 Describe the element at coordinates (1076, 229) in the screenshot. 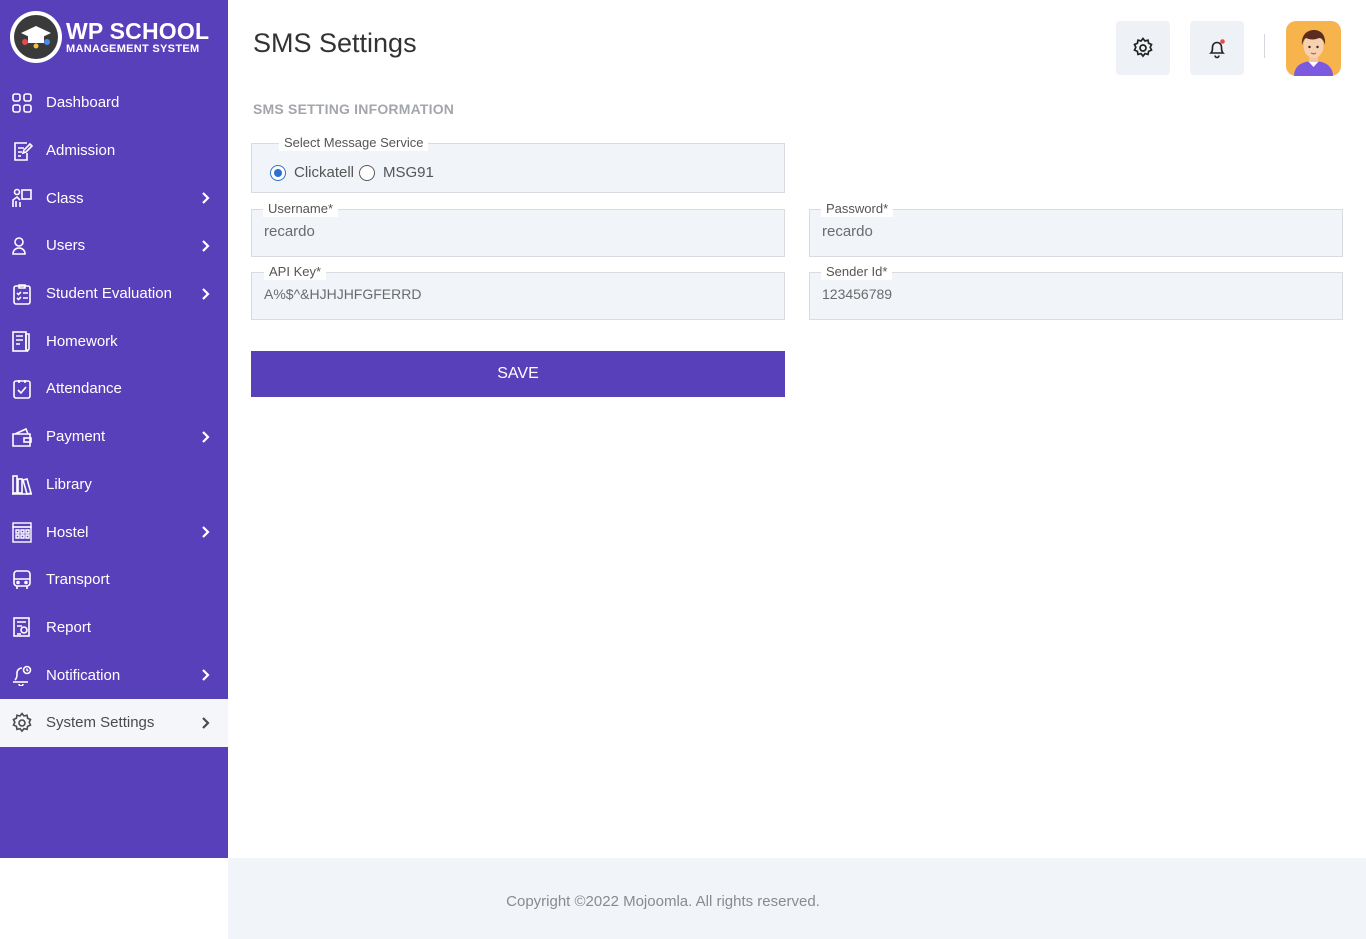

I see `password-field: Password* recardo` at that location.